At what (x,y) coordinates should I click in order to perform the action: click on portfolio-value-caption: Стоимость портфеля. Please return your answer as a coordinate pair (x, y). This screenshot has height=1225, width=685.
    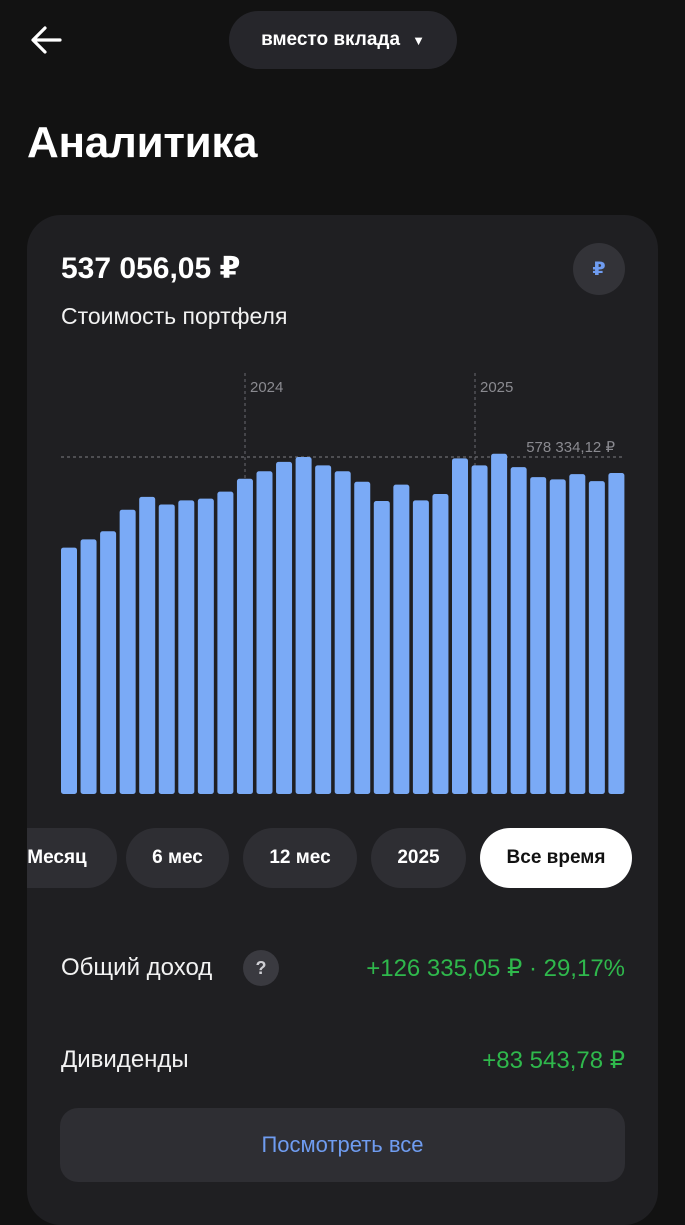
    Looking at the image, I should click on (174, 316).